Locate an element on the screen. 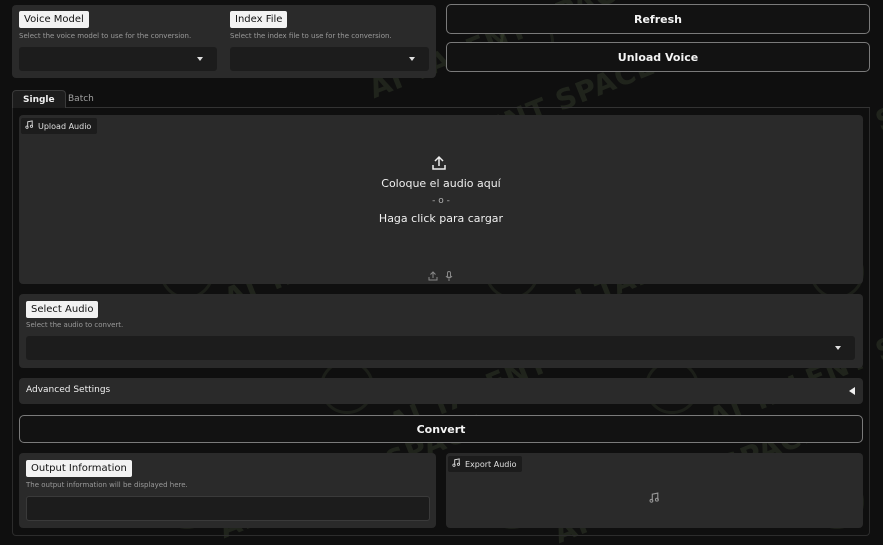 This screenshot has height=545, width=883. tab-bar: Single Batch is located at coordinates (441, 99).